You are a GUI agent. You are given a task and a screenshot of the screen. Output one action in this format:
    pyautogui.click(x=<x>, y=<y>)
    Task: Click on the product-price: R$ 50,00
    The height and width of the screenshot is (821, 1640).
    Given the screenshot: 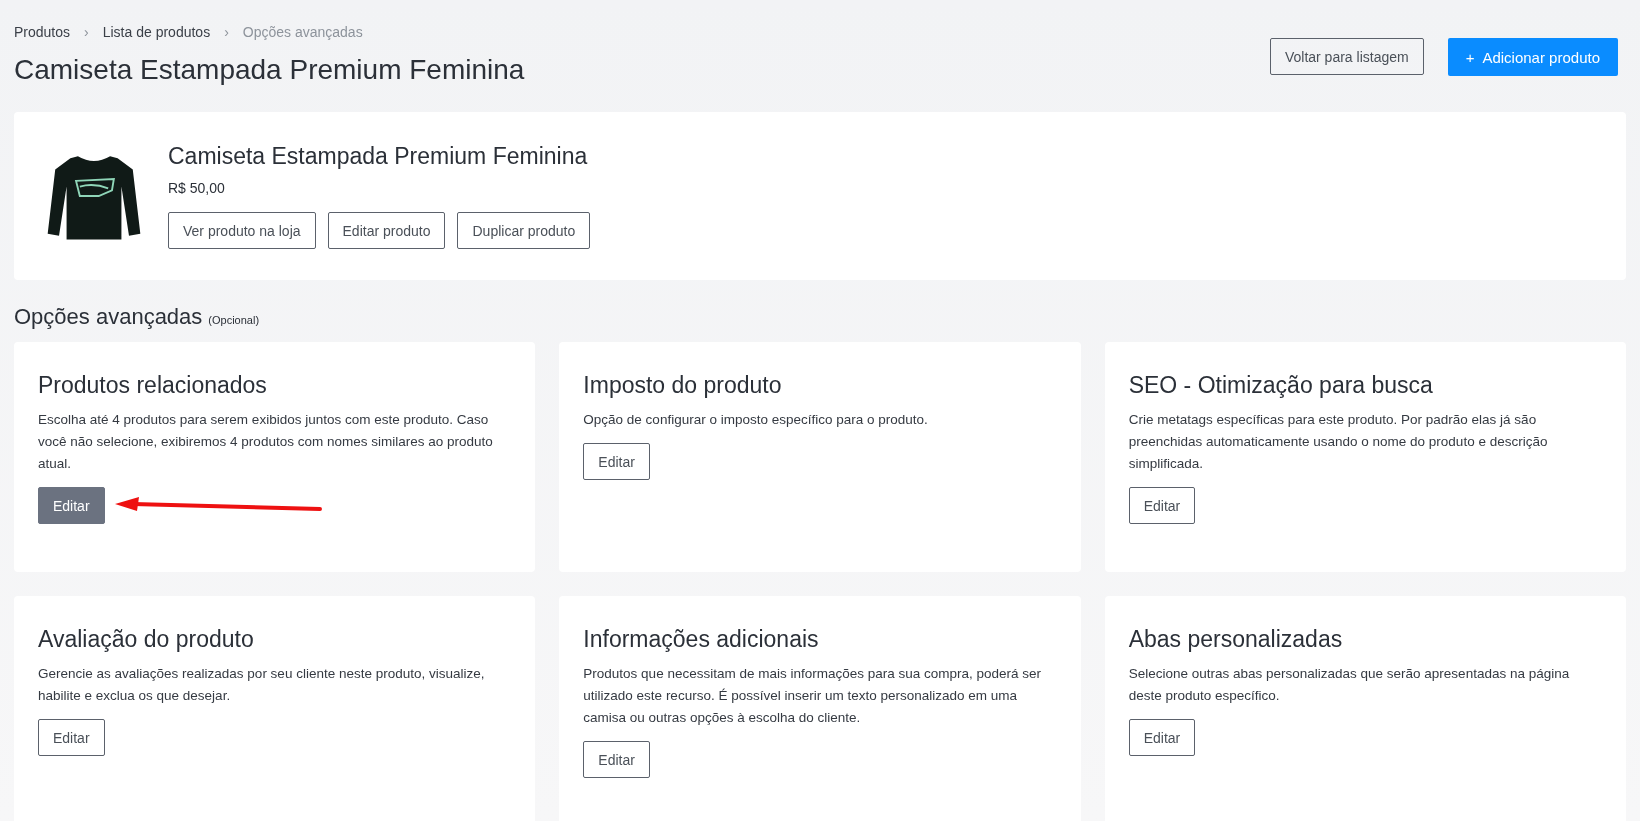 What is the action you would take?
    pyautogui.click(x=197, y=188)
    